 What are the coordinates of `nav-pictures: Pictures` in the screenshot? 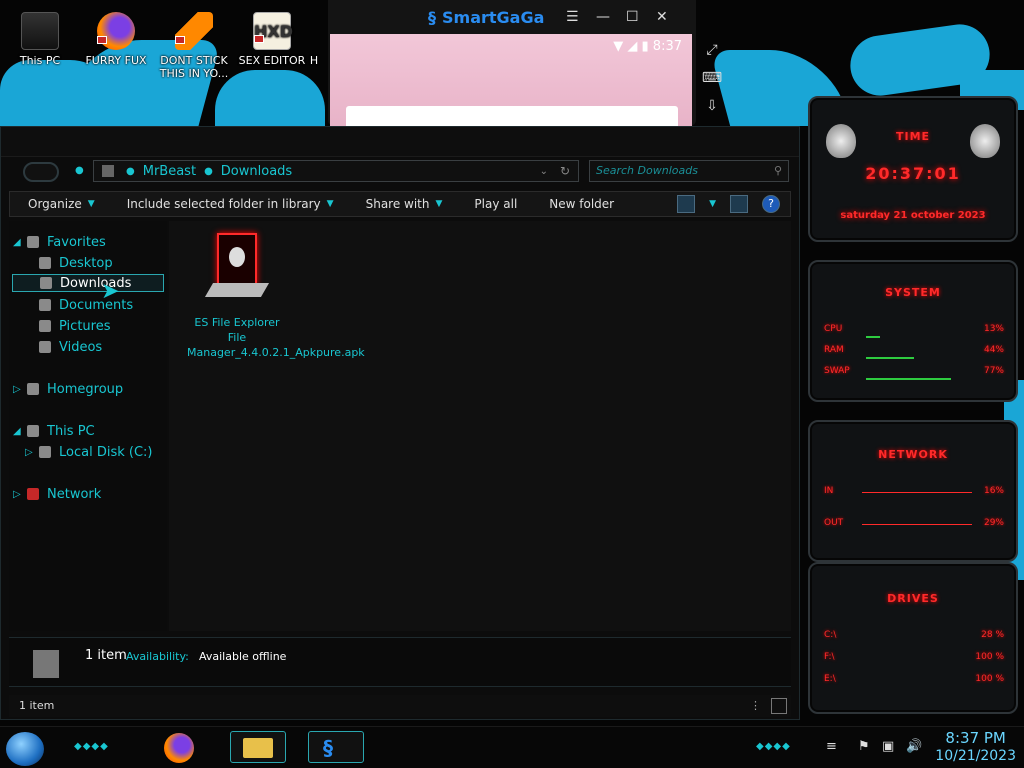 It's located at (74, 326).